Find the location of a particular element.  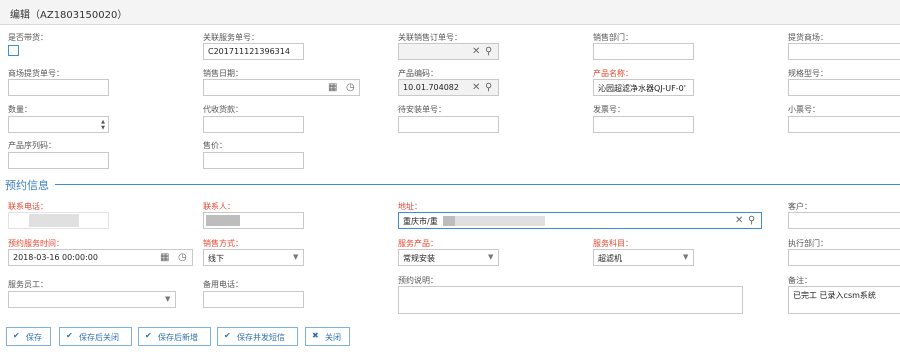

sale-date-input: ▦ ◷ is located at coordinates (281, 87).